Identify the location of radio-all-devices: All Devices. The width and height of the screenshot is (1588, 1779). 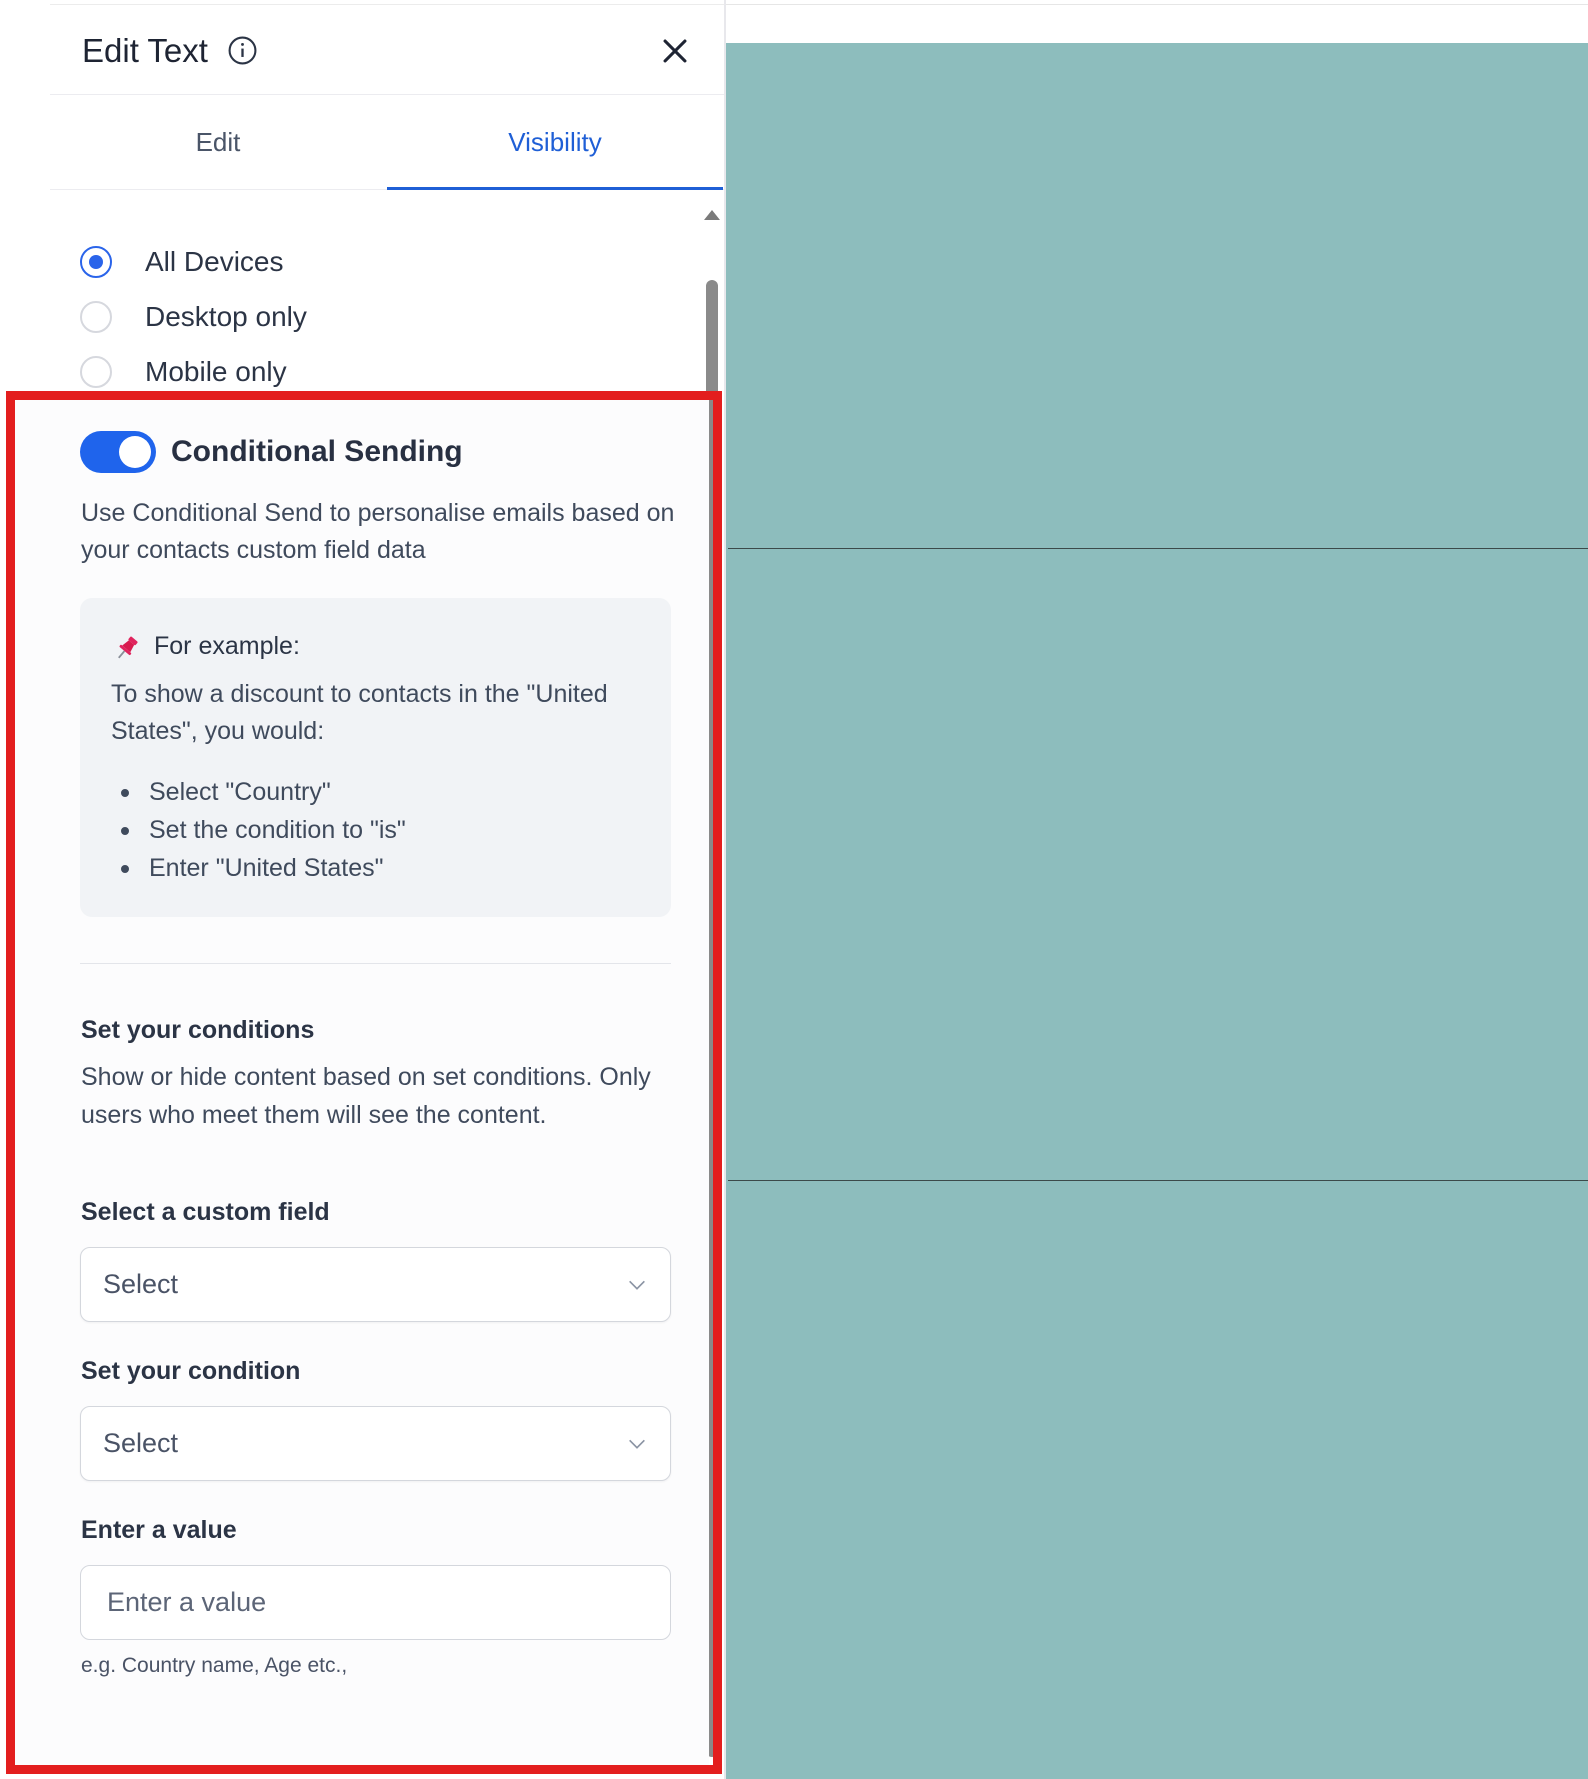
(181, 262).